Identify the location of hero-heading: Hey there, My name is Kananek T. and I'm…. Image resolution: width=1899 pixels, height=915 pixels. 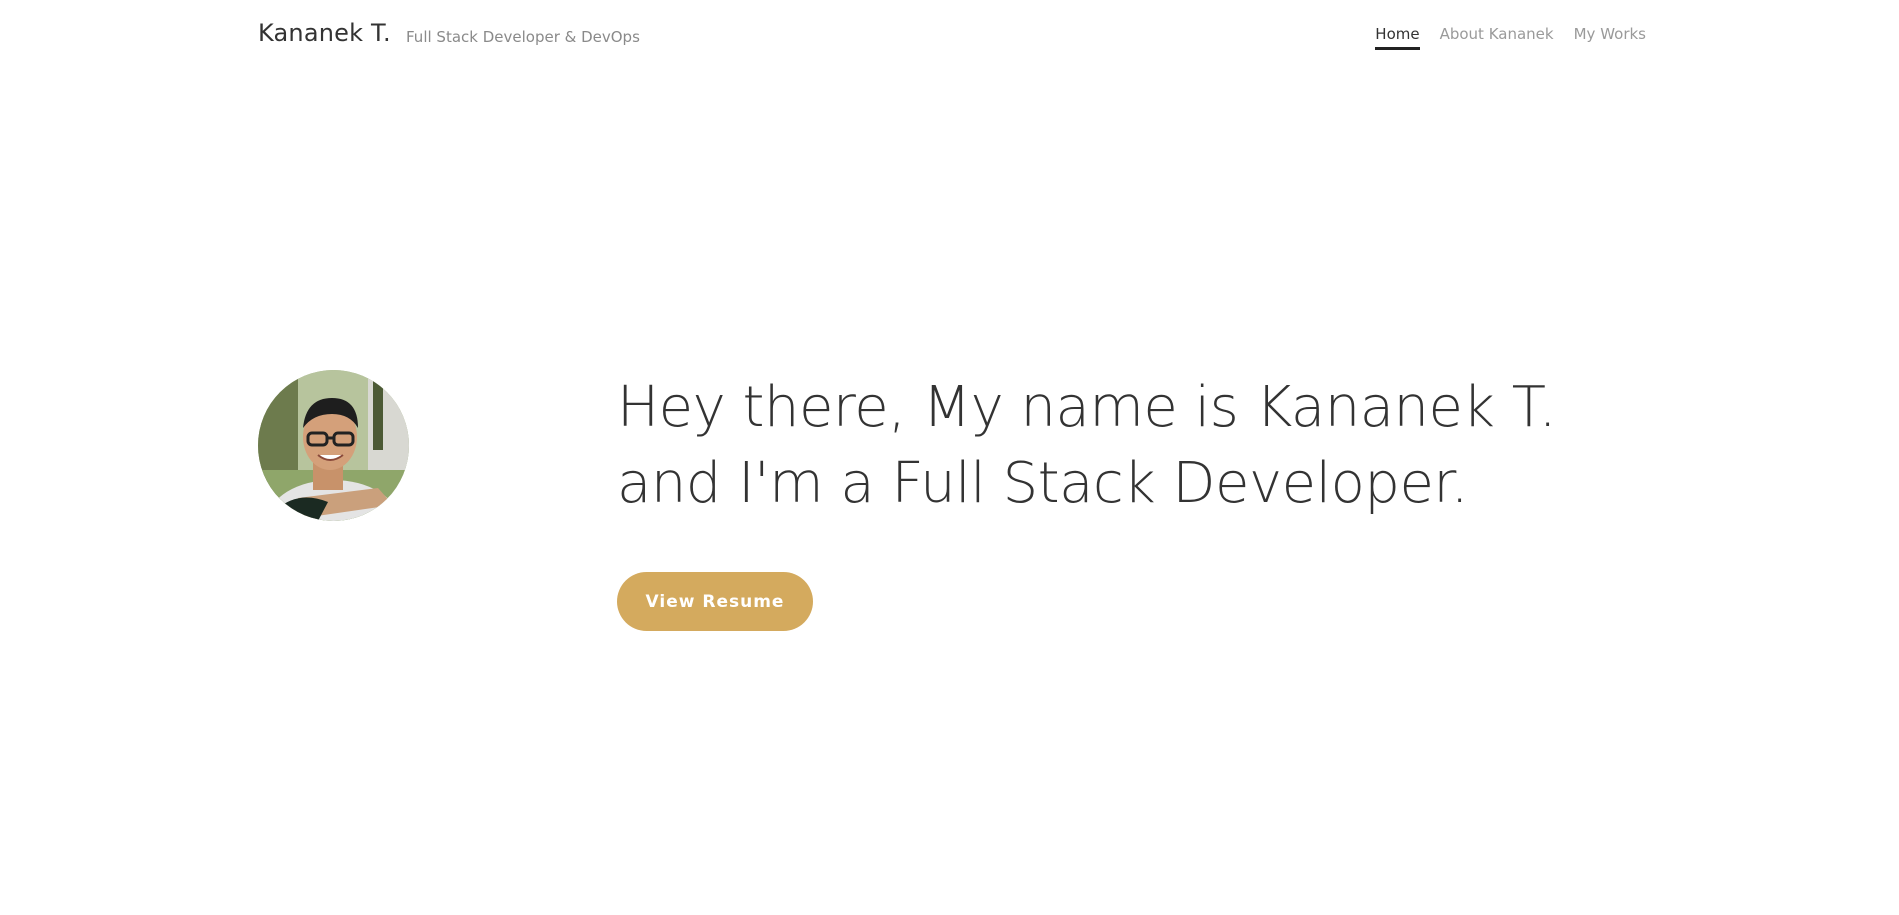
(1087, 446).